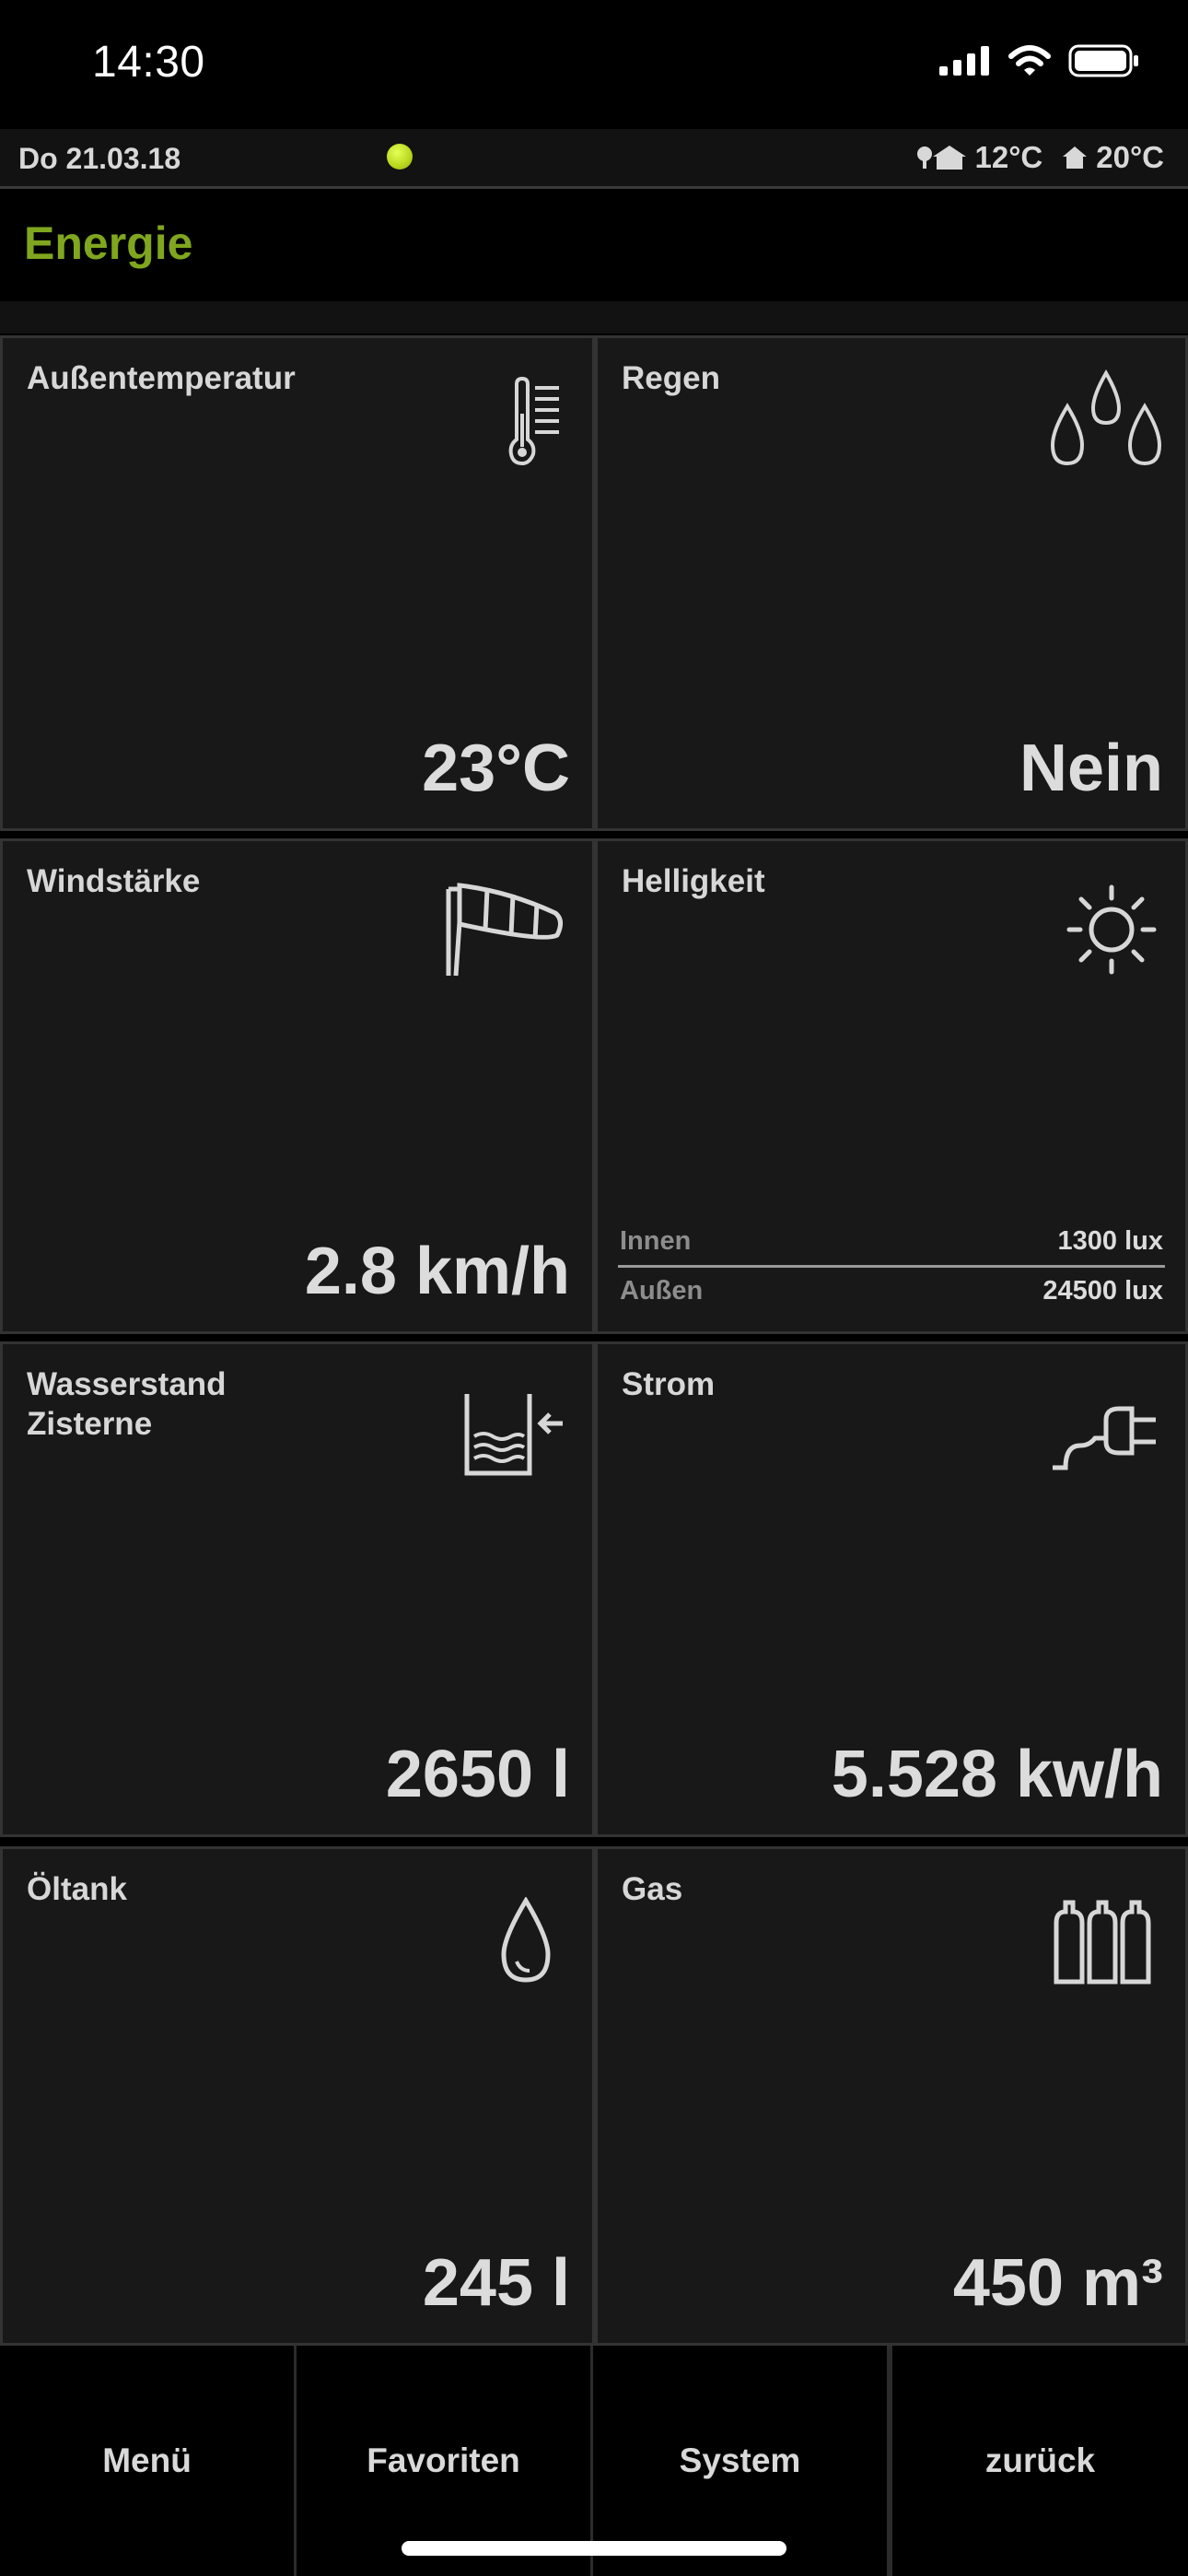  What do you see at coordinates (127, 1384) in the screenshot?
I see `tile-label-line1: Wasserstand` at bounding box center [127, 1384].